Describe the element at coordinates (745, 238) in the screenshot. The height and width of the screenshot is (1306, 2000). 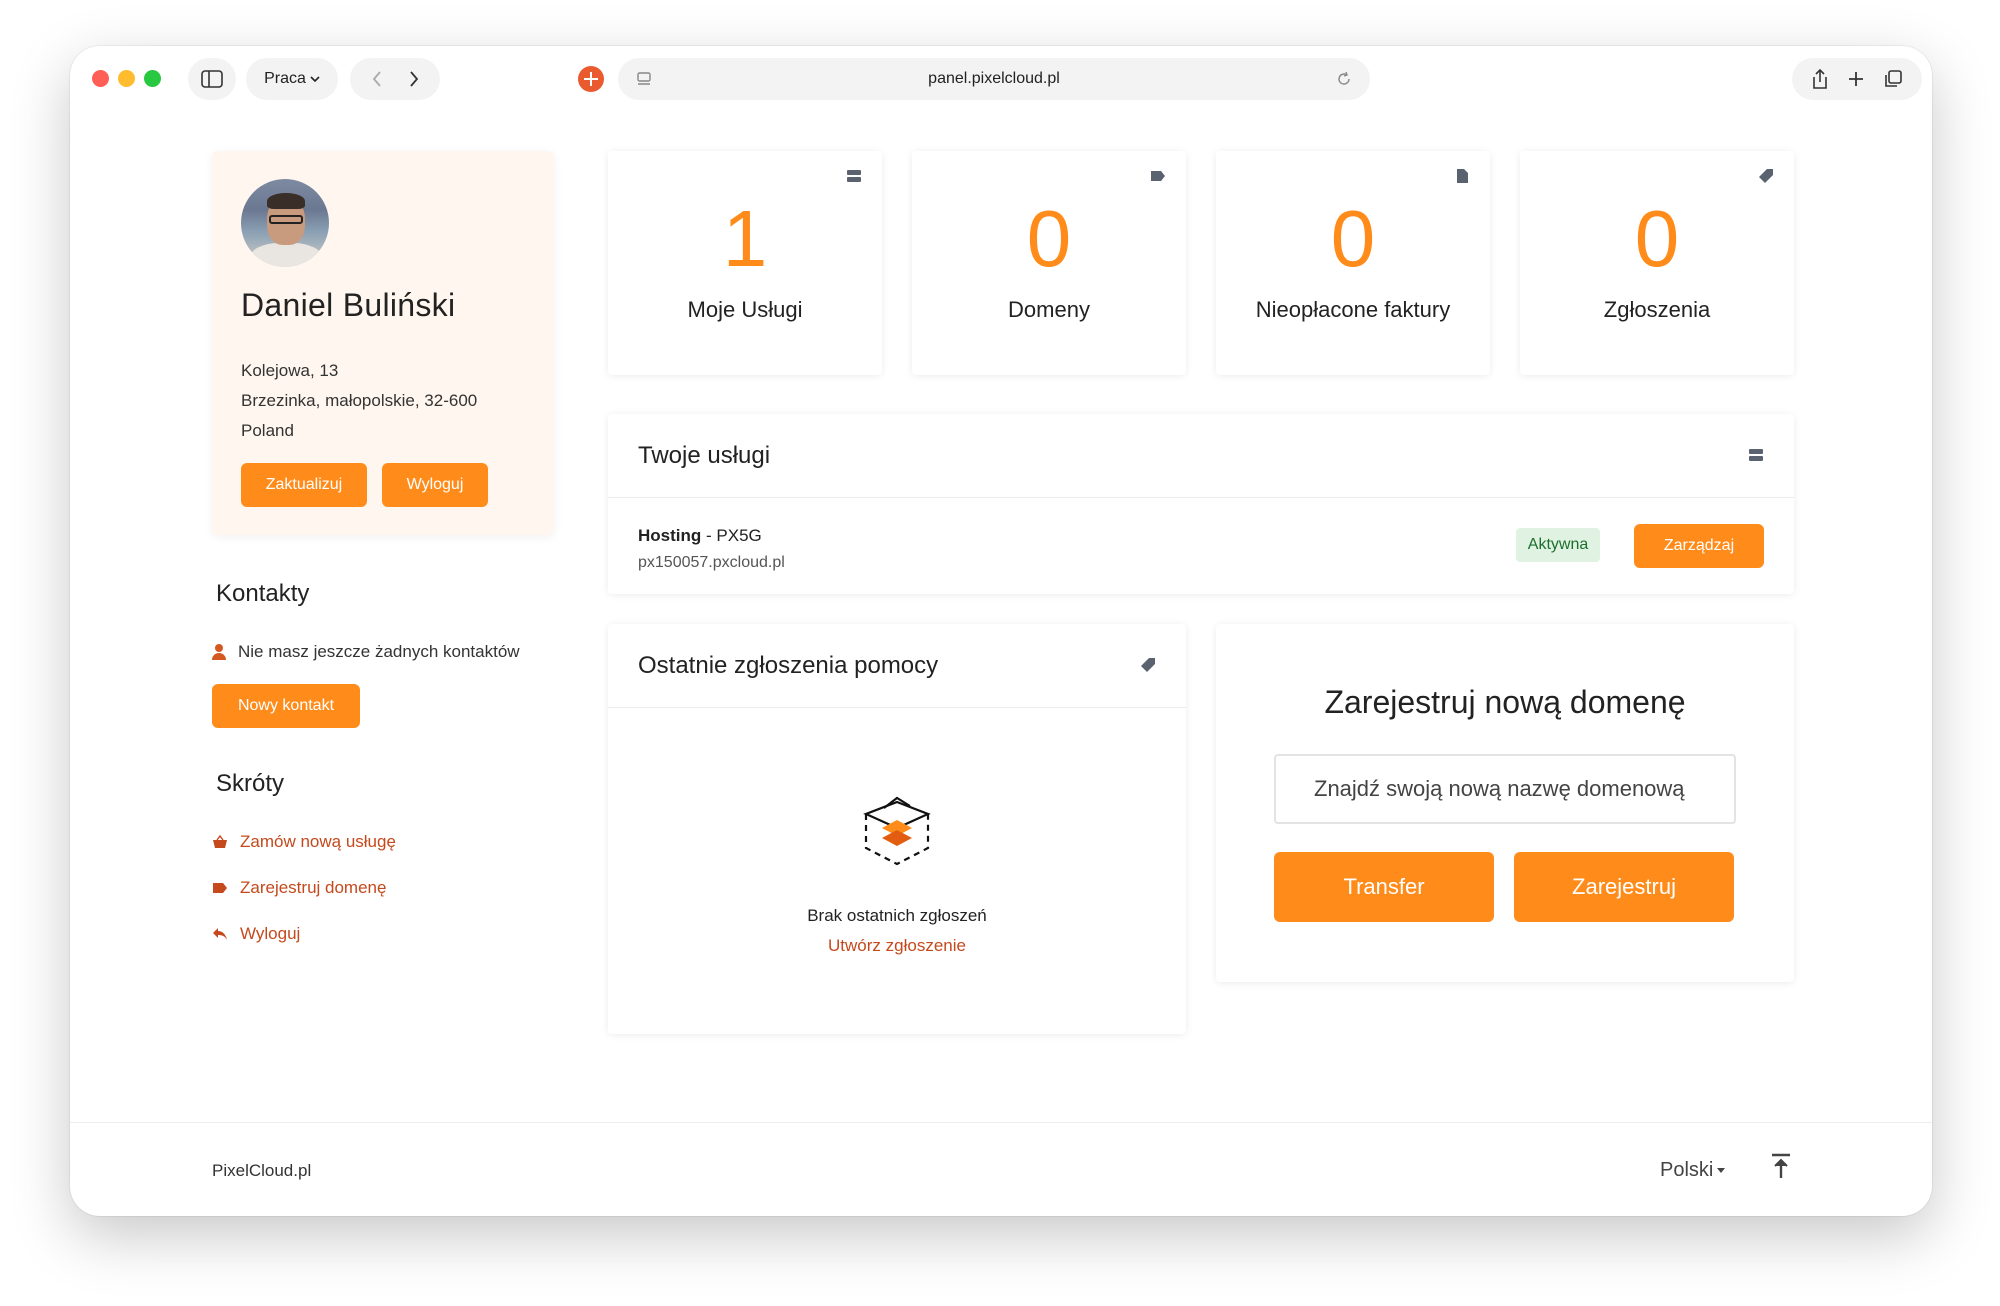
I see `stat-value: 1` at that location.